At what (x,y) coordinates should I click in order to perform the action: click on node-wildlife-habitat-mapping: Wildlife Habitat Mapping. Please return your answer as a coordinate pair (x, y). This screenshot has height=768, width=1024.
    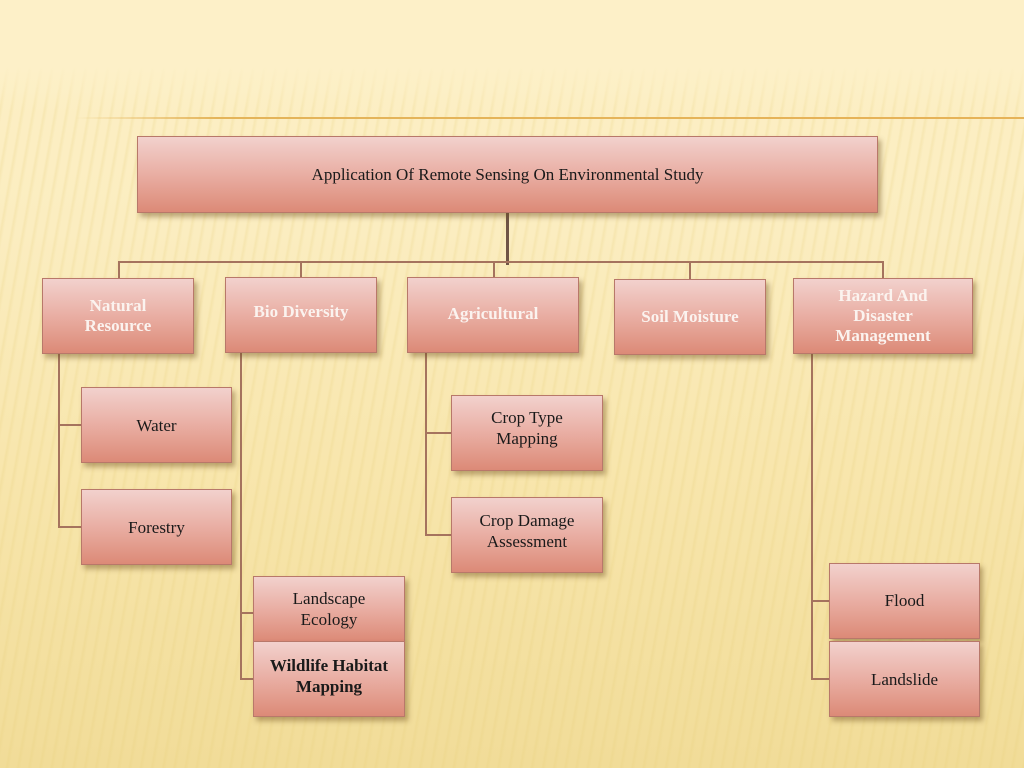
    Looking at the image, I should click on (329, 679).